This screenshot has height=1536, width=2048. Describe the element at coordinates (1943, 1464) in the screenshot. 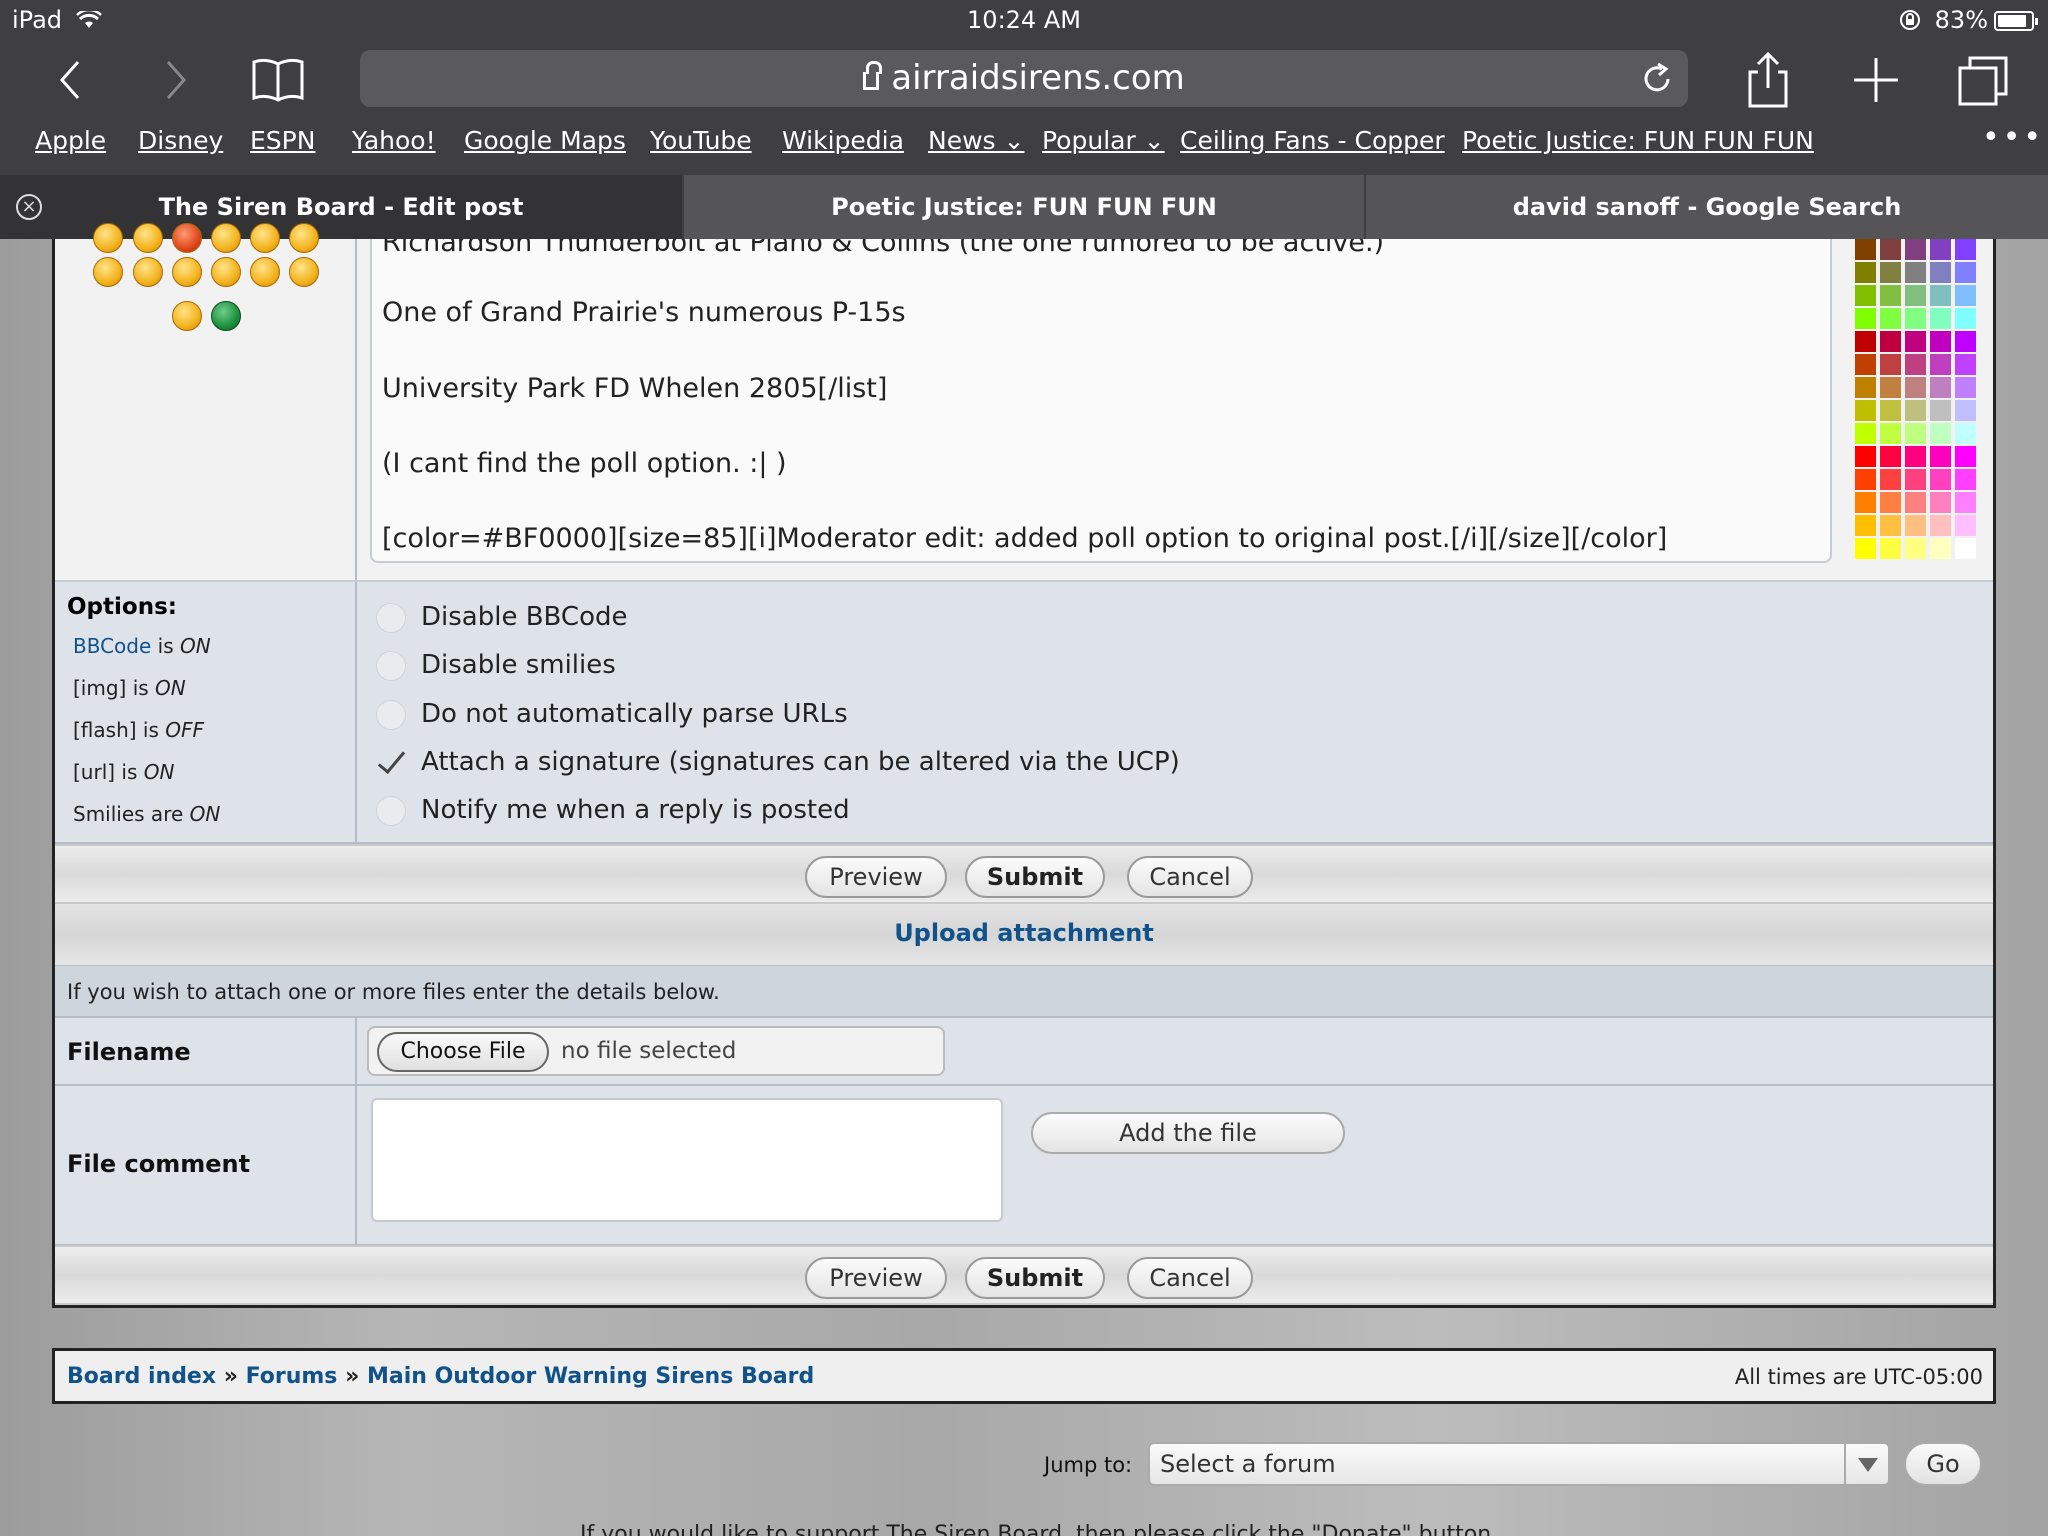

I see `go-button: Go` at that location.